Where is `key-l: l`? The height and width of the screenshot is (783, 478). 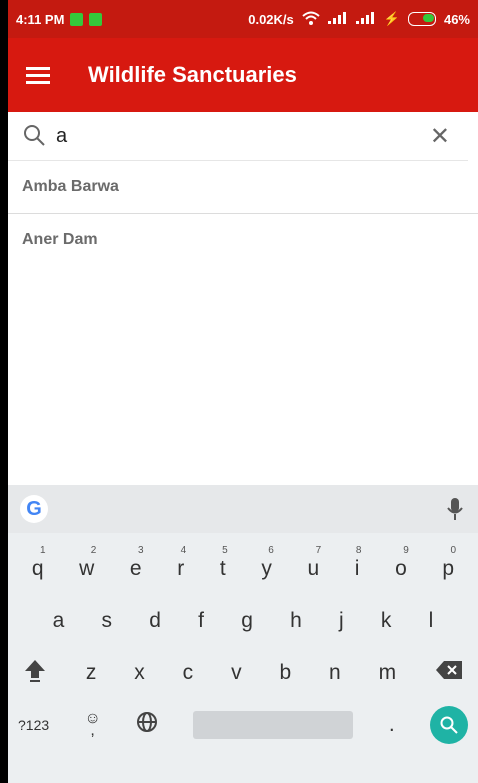 key-l: l is located at coordinates (431, 621).